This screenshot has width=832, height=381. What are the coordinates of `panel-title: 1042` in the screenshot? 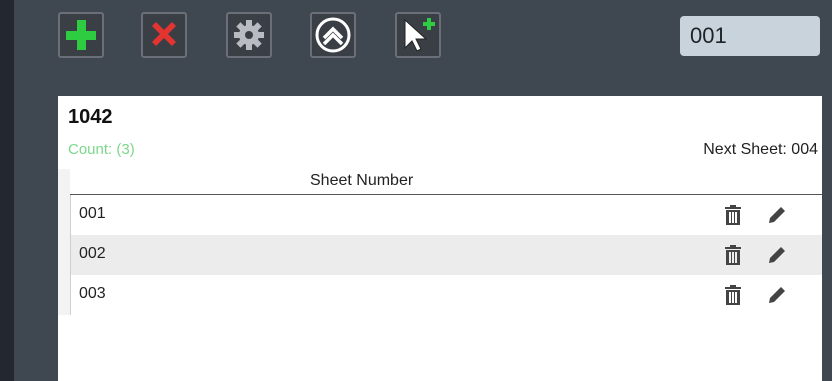 It's located at (90, 117).